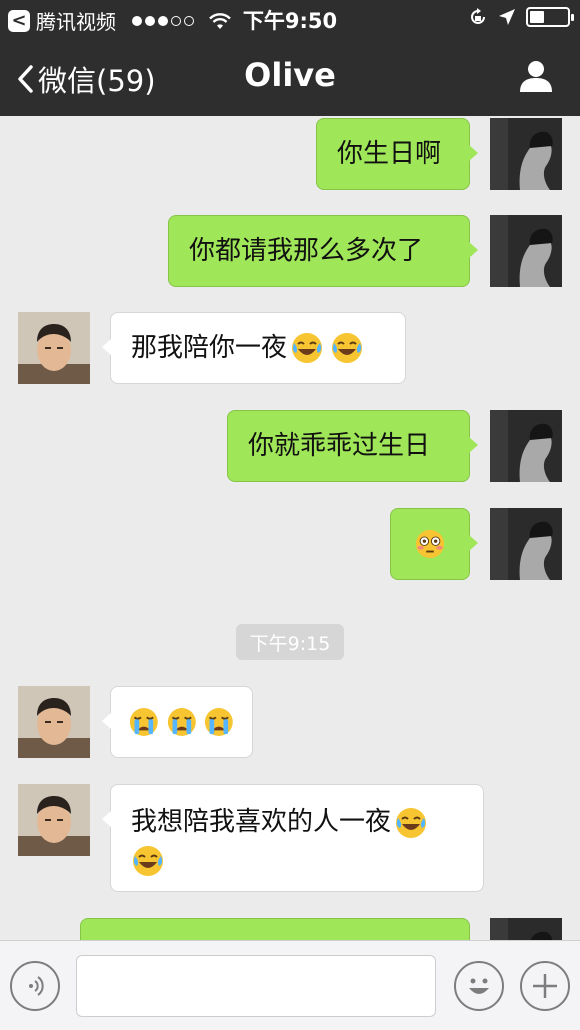  I want to click on voice-button, so click(35, 986).